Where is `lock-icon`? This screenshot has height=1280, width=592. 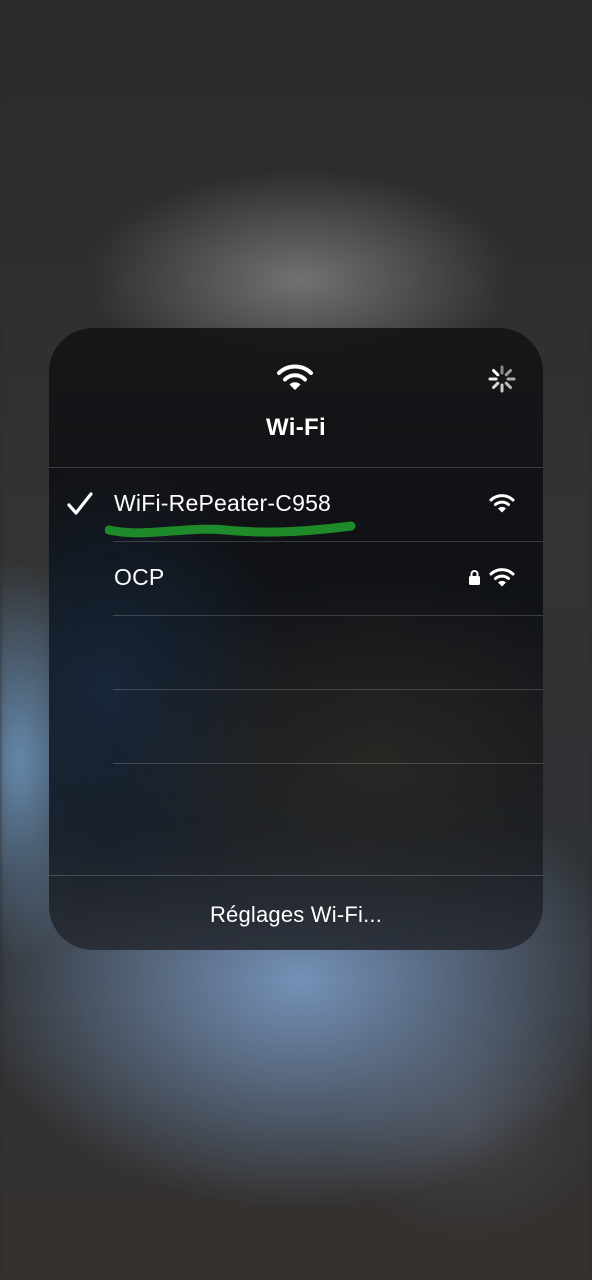 lock-icon is located at coordinates (474, 577).